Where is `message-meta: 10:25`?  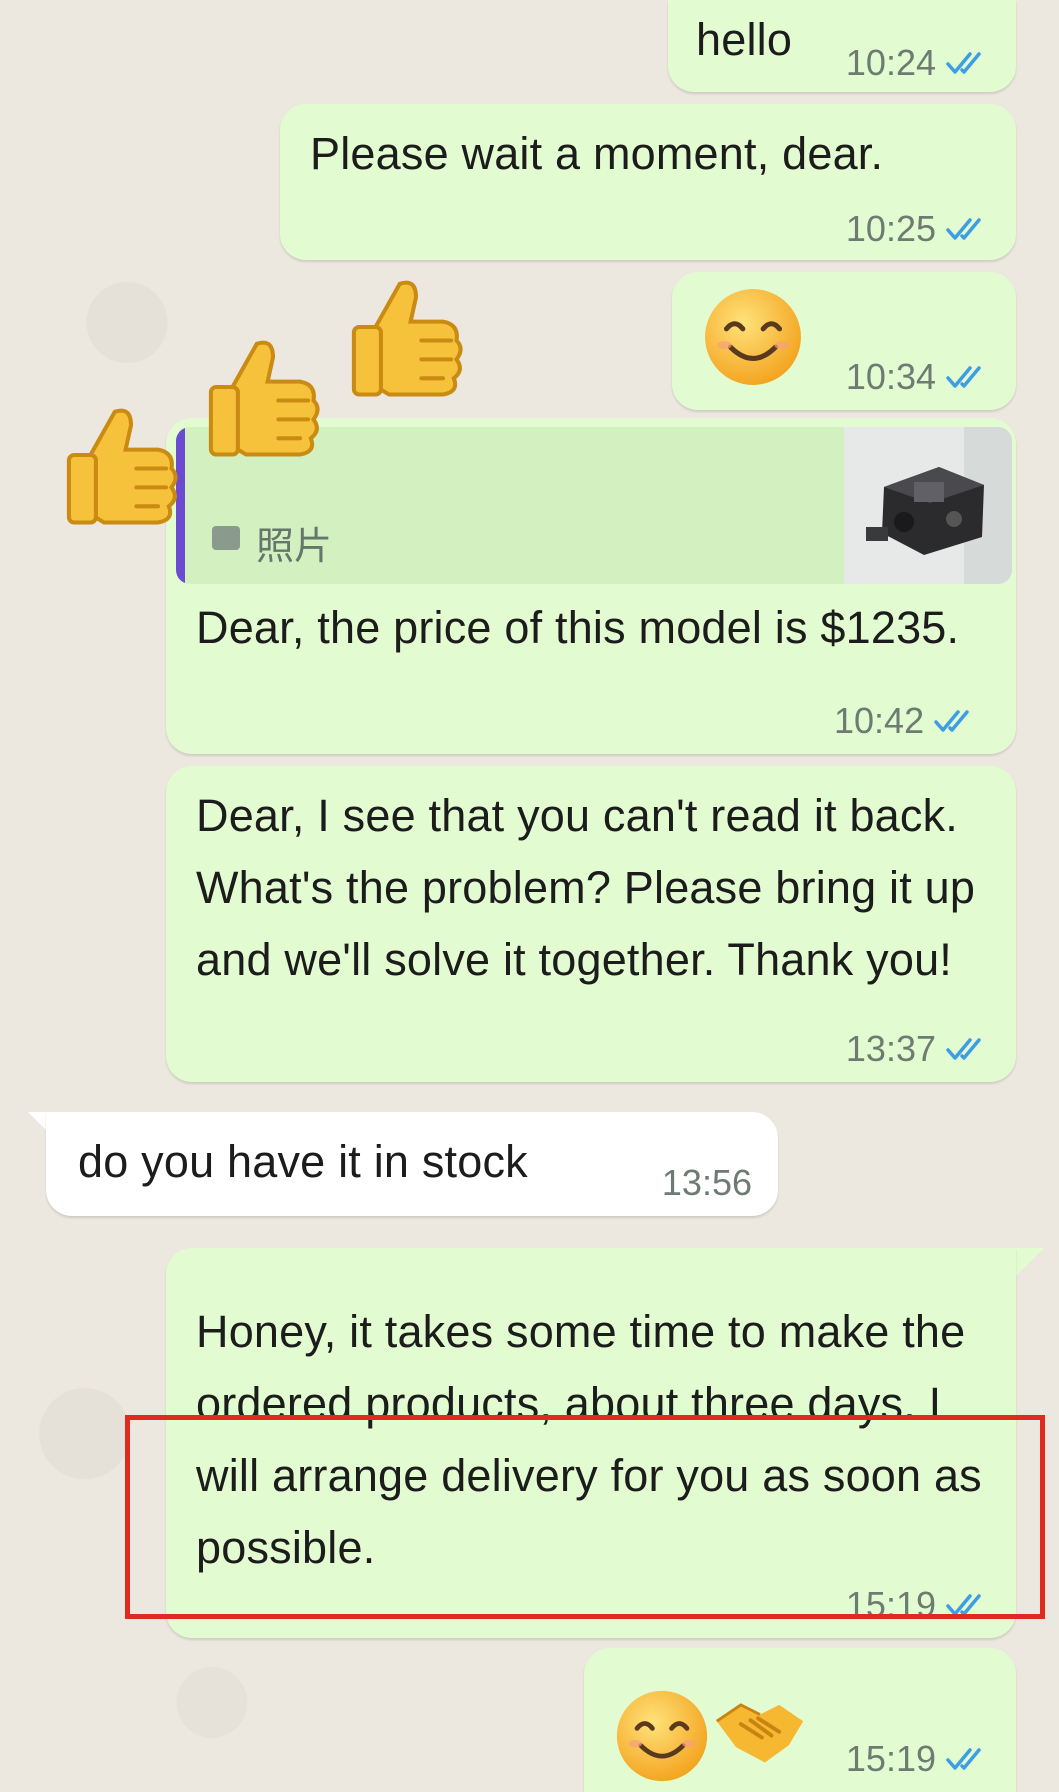 message-meta: 10:25 is located at coordinates (918, 229).